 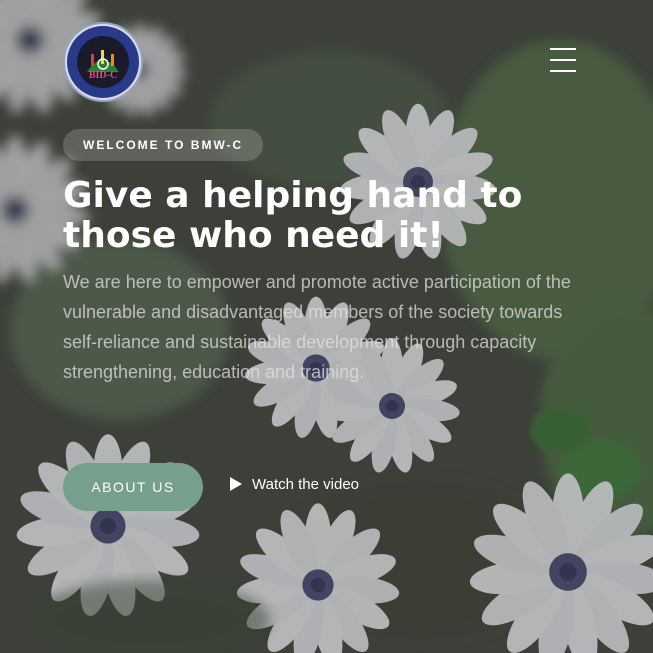 I want to click on watch-video-label: Watch the video, so click(x=305, y=484).